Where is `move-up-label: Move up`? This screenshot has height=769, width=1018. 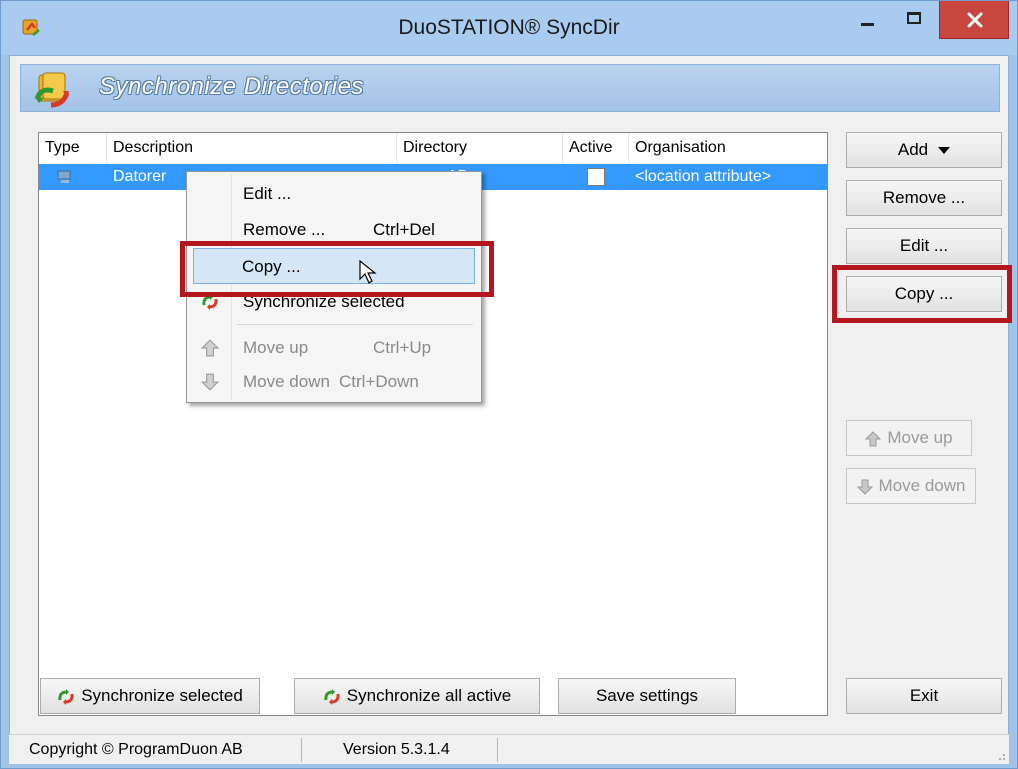
move-up-label: Move up is located at coordinates (920, 437).